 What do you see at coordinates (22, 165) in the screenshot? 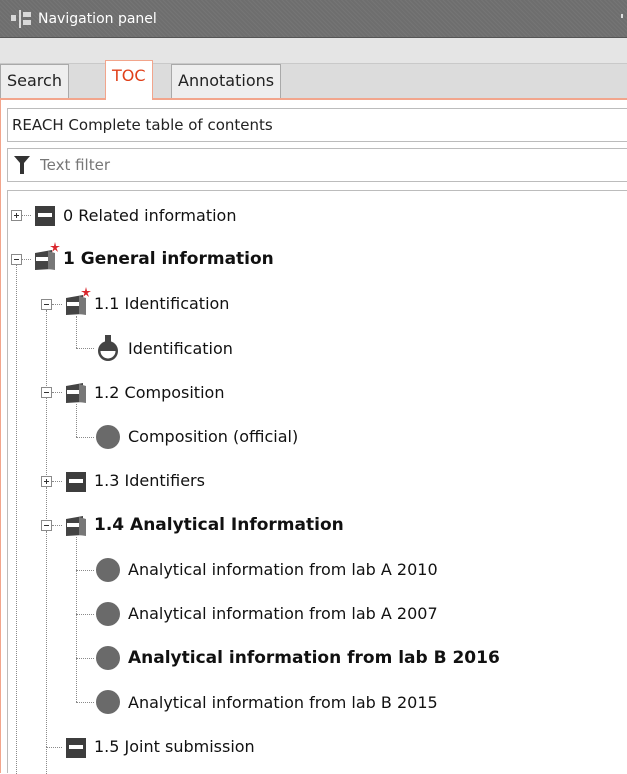
I see `funnel-icon` at bounding box center [22, 165].